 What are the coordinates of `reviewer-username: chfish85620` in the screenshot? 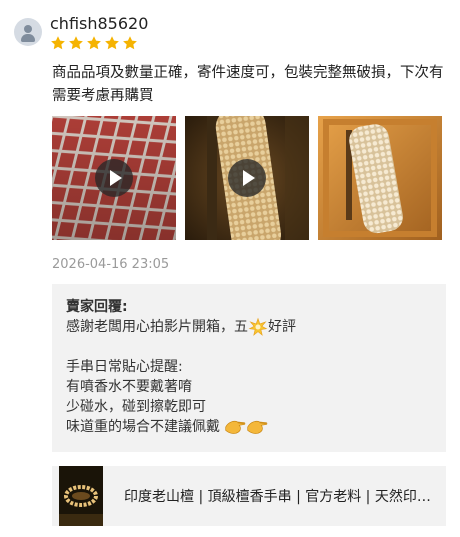 It's located at (99, 23).